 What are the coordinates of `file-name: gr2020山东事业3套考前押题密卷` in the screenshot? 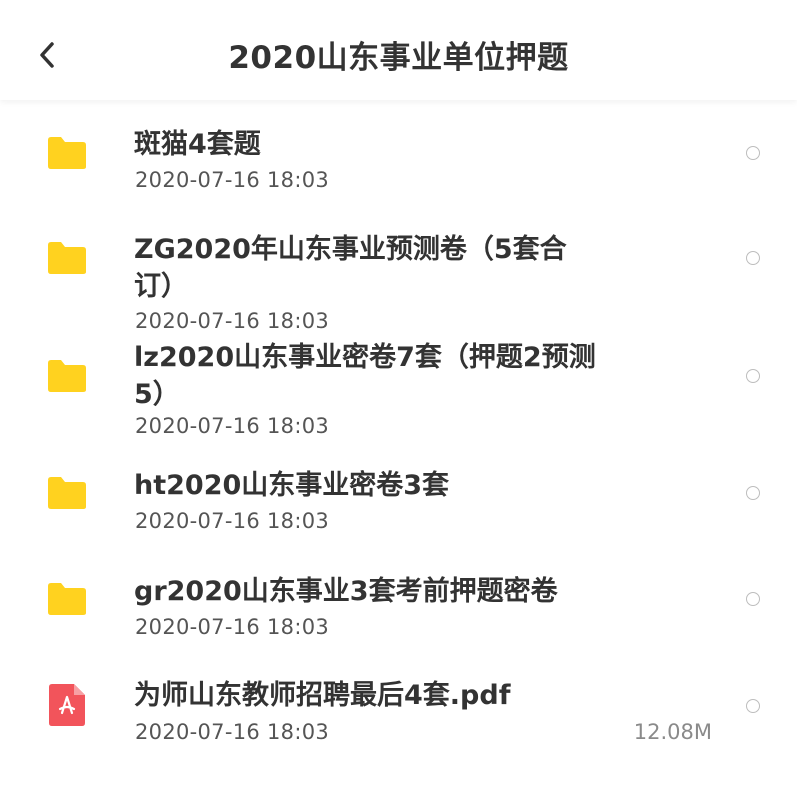 It's located at (346, 591).